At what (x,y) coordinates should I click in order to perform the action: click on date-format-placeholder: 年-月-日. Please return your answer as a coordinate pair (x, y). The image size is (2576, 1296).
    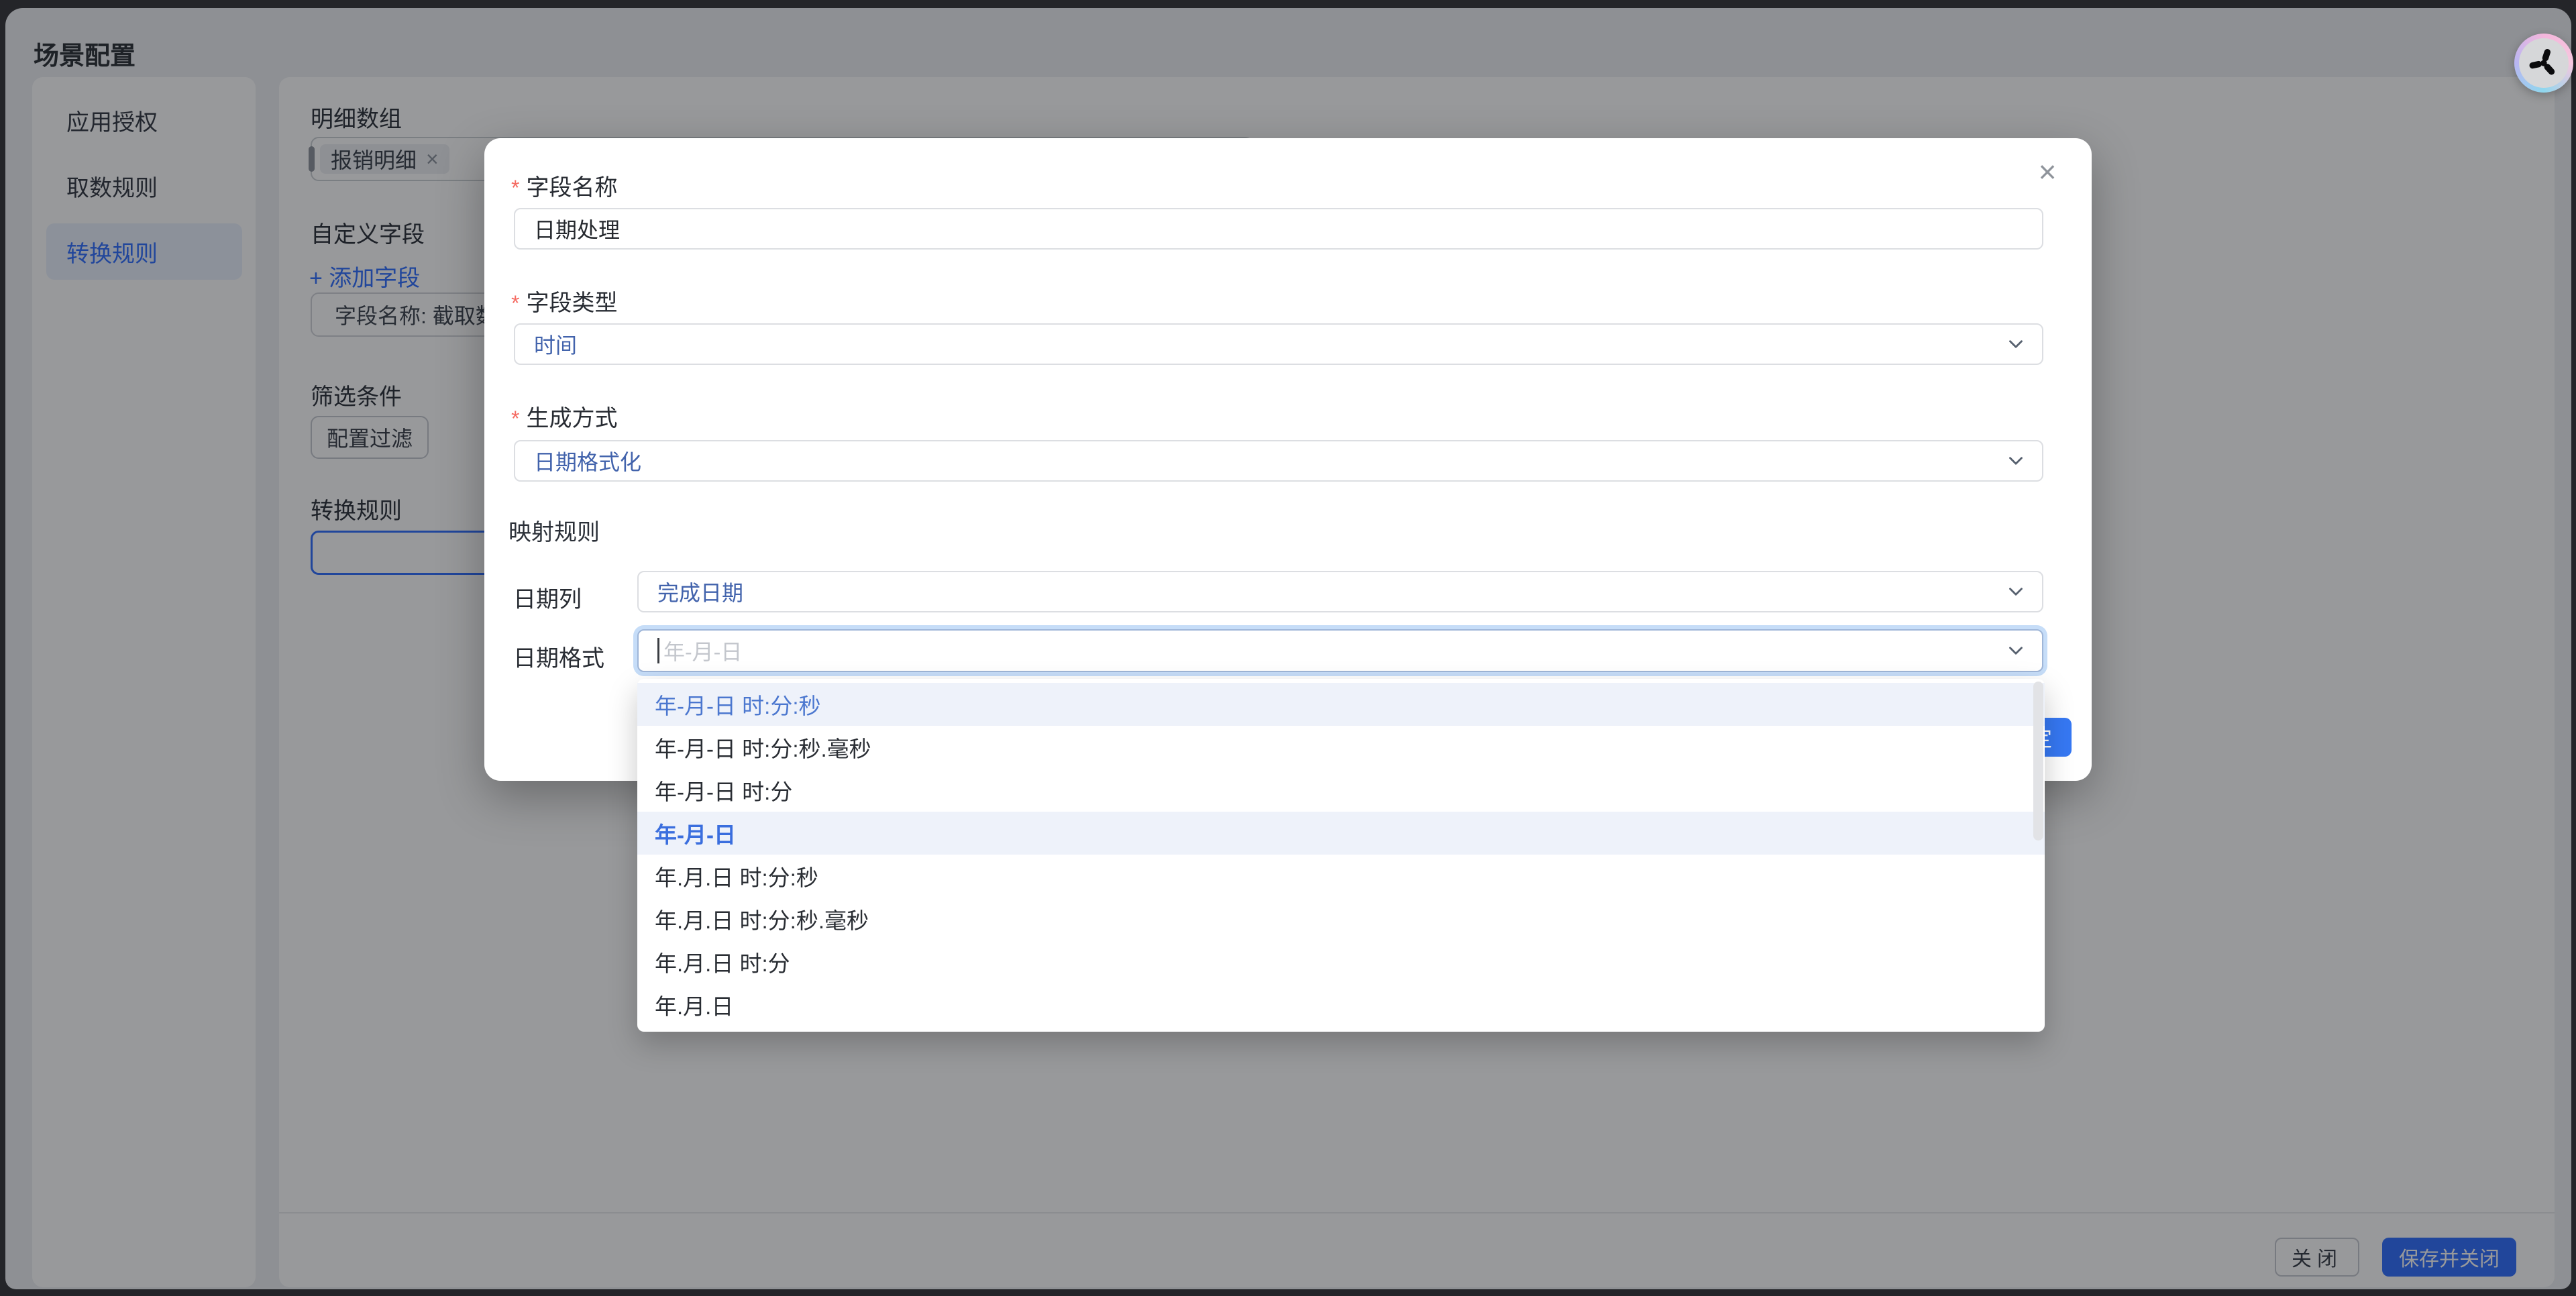
    Looking at the image, I should click on (703, 652).